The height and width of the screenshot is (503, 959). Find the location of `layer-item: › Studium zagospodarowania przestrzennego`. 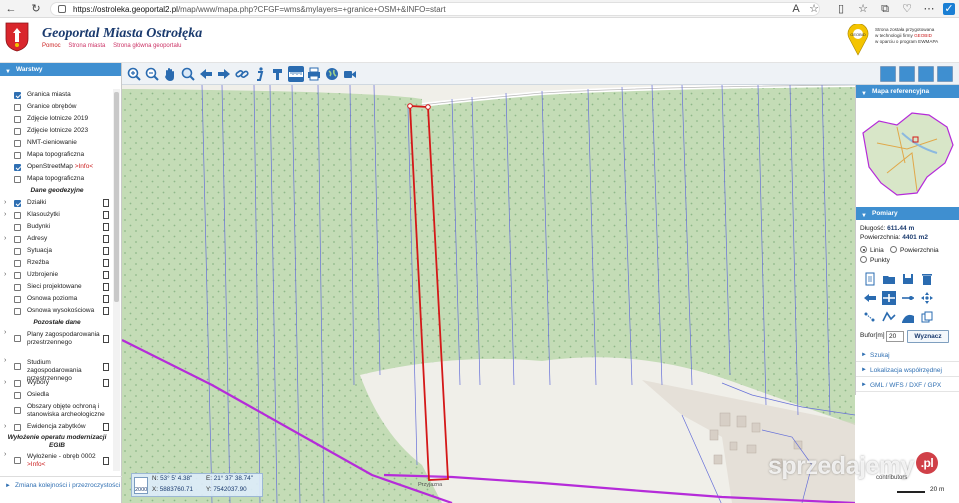

layer-item: › Studium zagospodarowania przestrzennego is located at coordinates (57, 369).